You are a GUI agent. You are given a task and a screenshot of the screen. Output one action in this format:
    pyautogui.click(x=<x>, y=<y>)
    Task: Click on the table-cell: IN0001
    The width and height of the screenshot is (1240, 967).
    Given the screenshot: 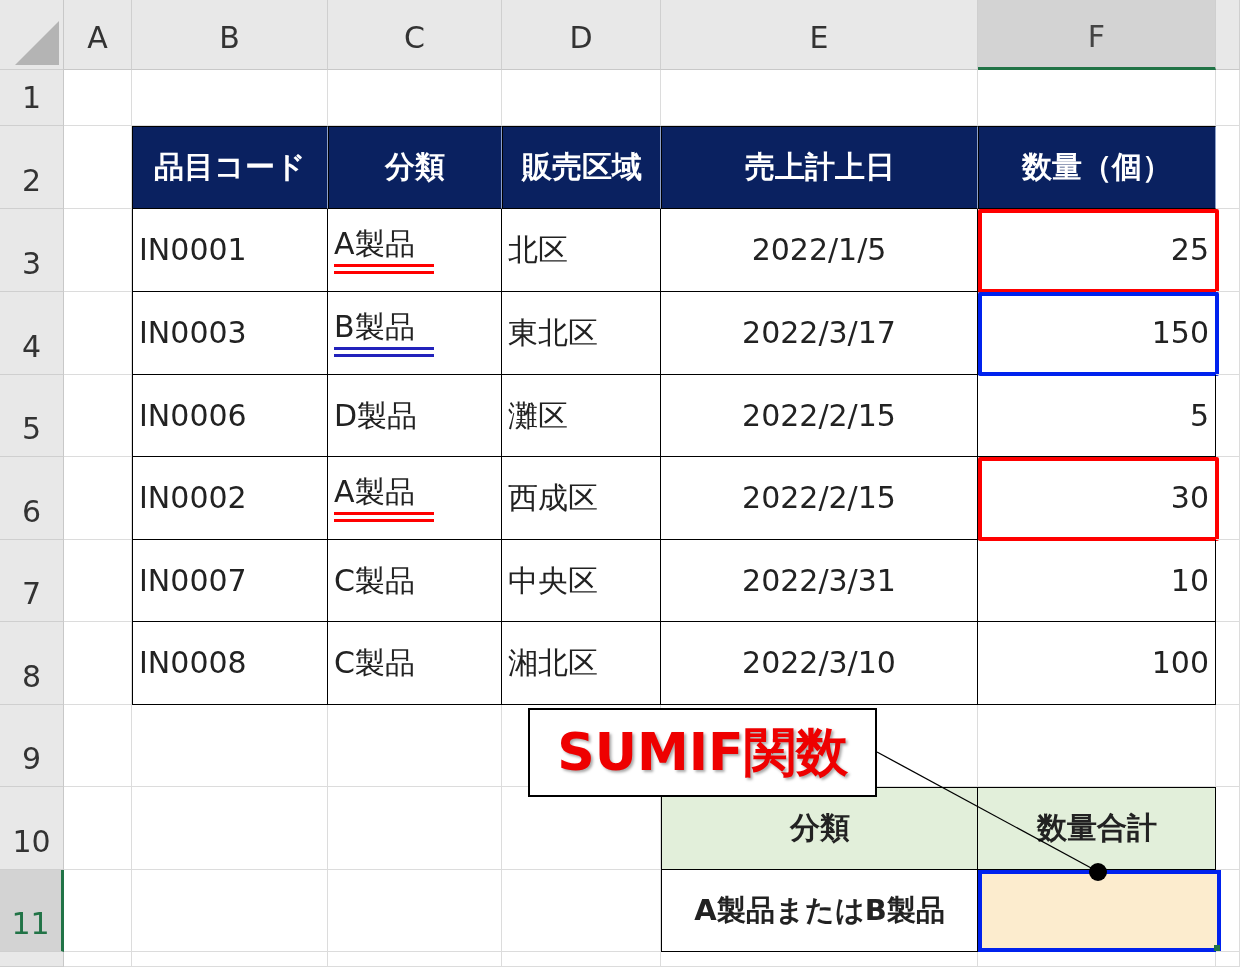 What is the action you would take?
    pyautogui.click(x=230, y=250)
    